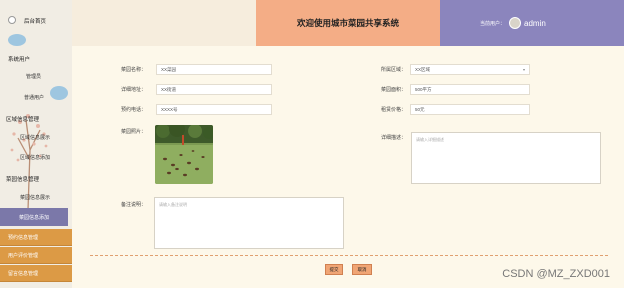 The width and height of the screenshot is (624, 288). What do you see at coordinates (35, 157) in the screenshot?
I see `sidebar-item-region-add: 区域信息添加` at bounding box center [35, 157].